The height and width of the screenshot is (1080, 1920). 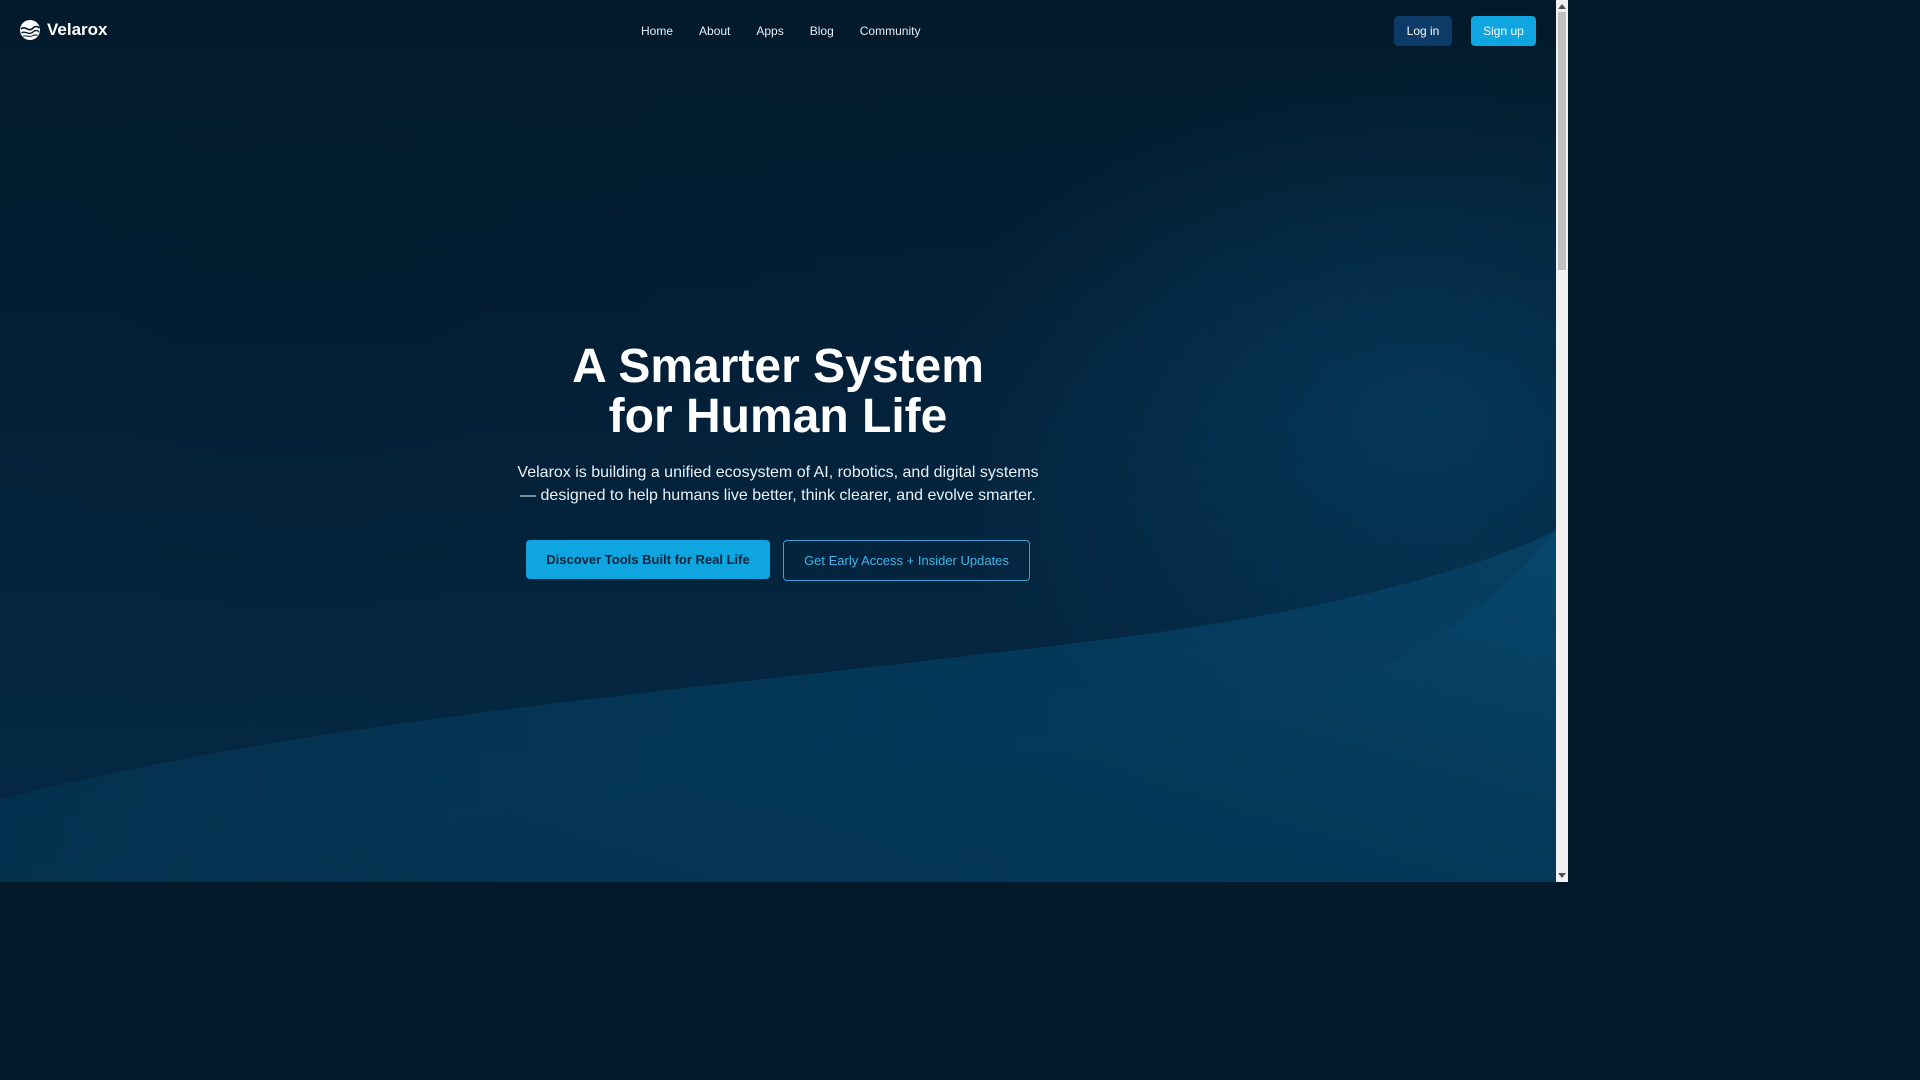 I want to click on brand-link: Velarox, so click(x=63, y=30).